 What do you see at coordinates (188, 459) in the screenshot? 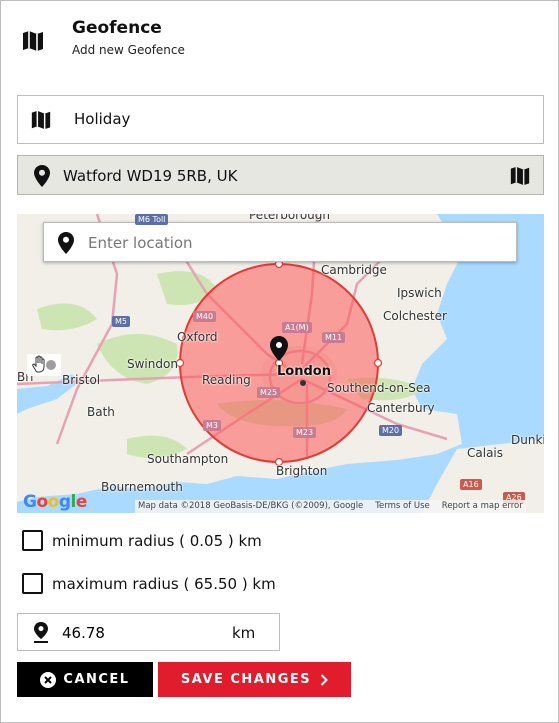
I see `map-label: Southampton` at bounding box center [188, 459].